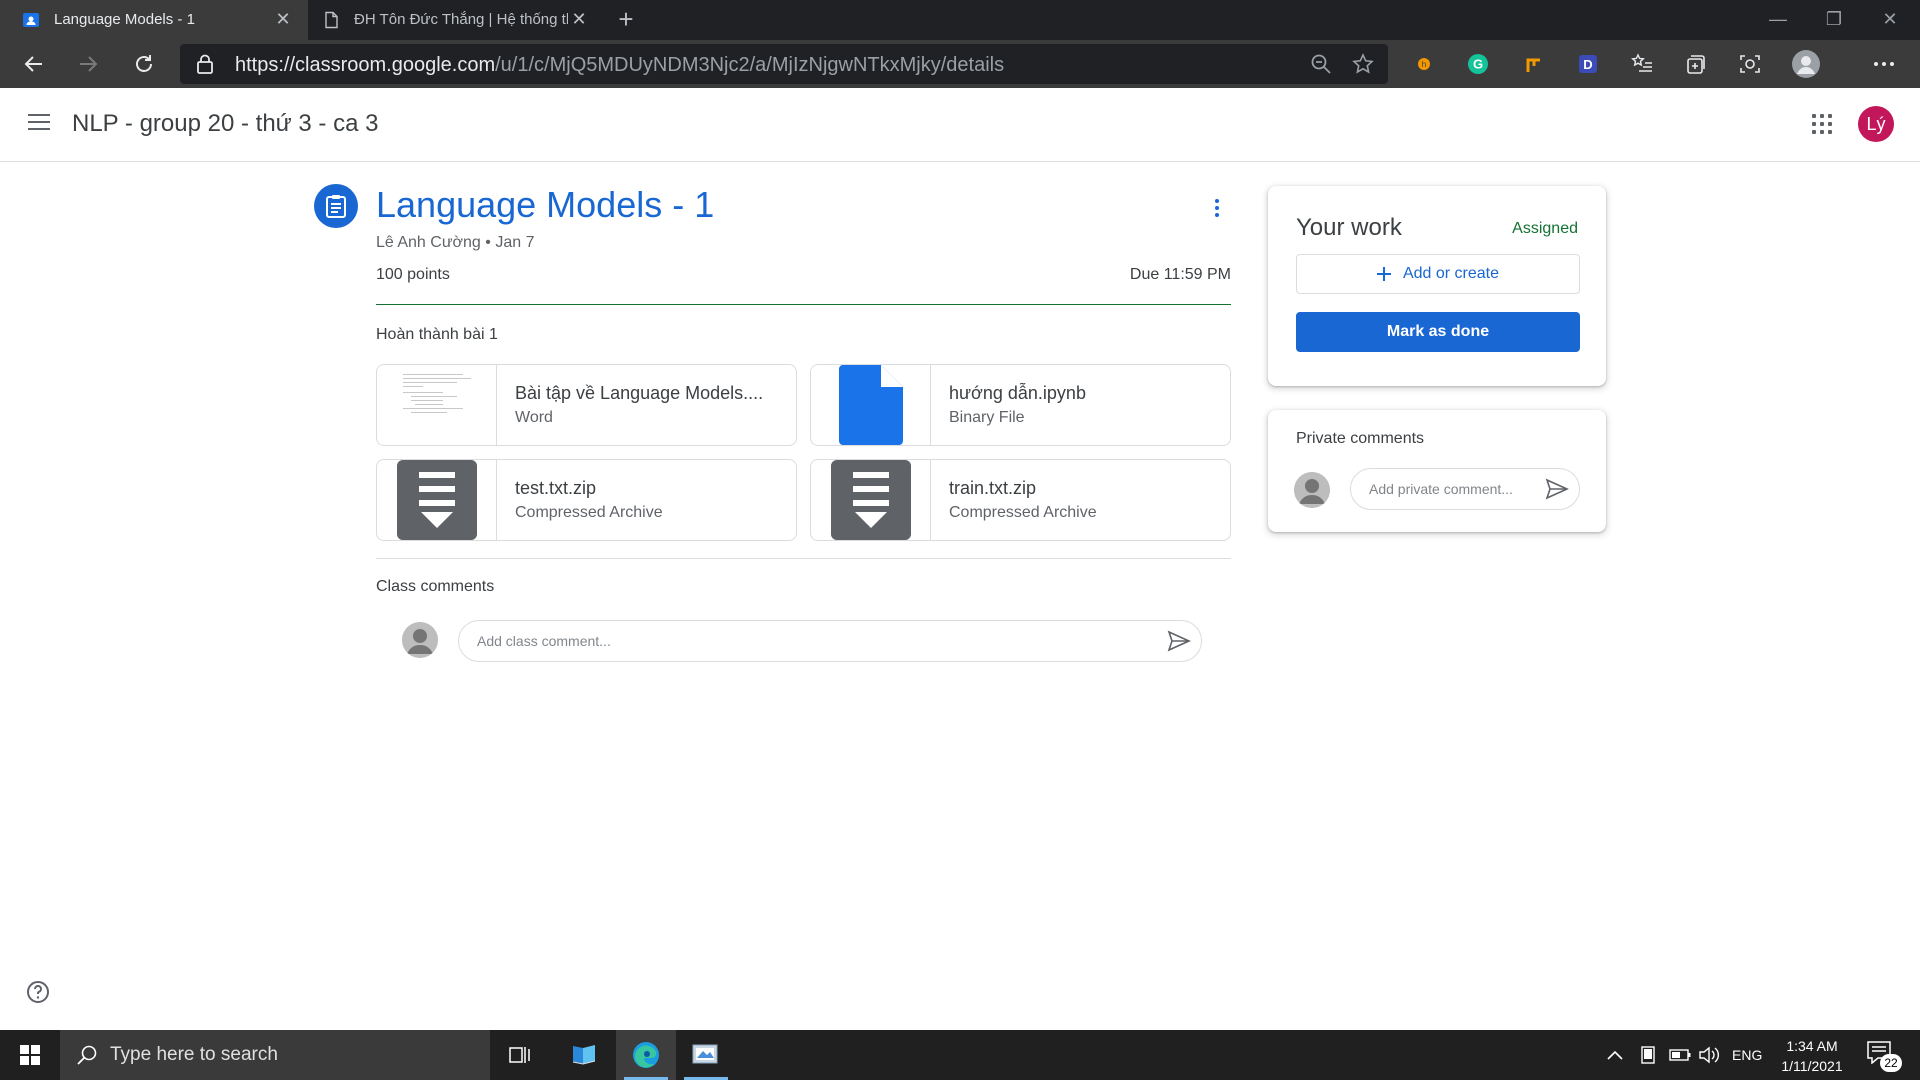  I want to click on honey-icon: h, so click(1424, 64).